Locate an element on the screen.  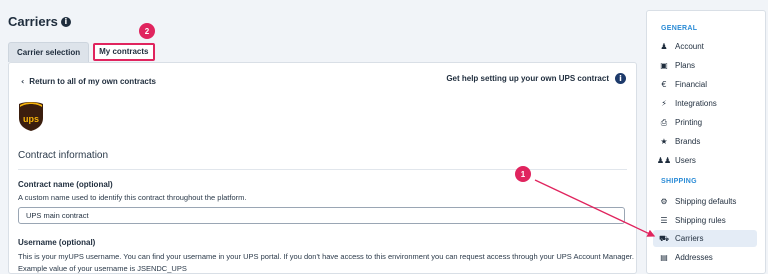
sidebar-item-brands: ★ Brands is located at coordinates (705, 141).